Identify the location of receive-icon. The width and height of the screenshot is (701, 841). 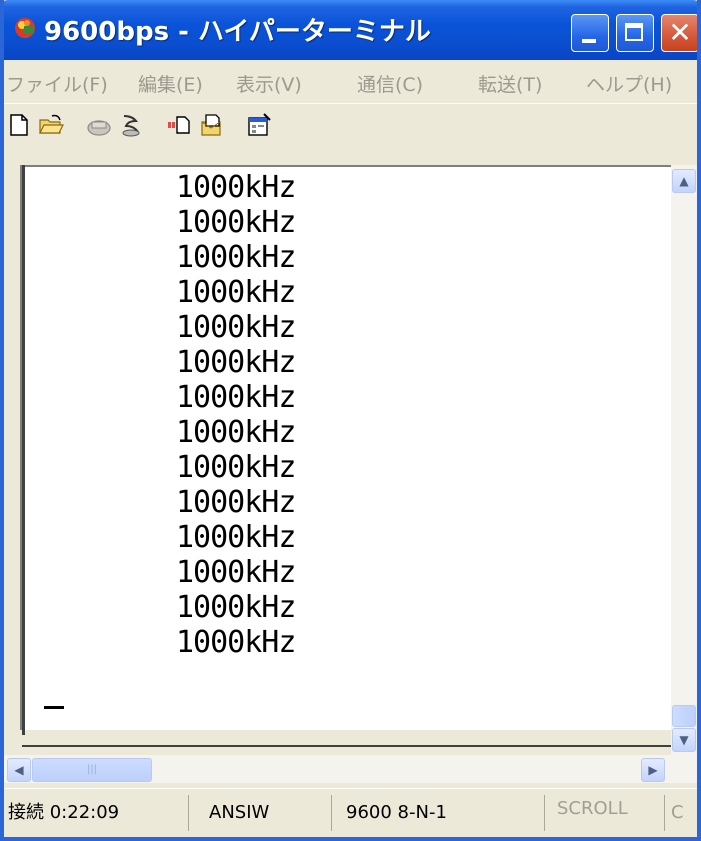
(211, 125).